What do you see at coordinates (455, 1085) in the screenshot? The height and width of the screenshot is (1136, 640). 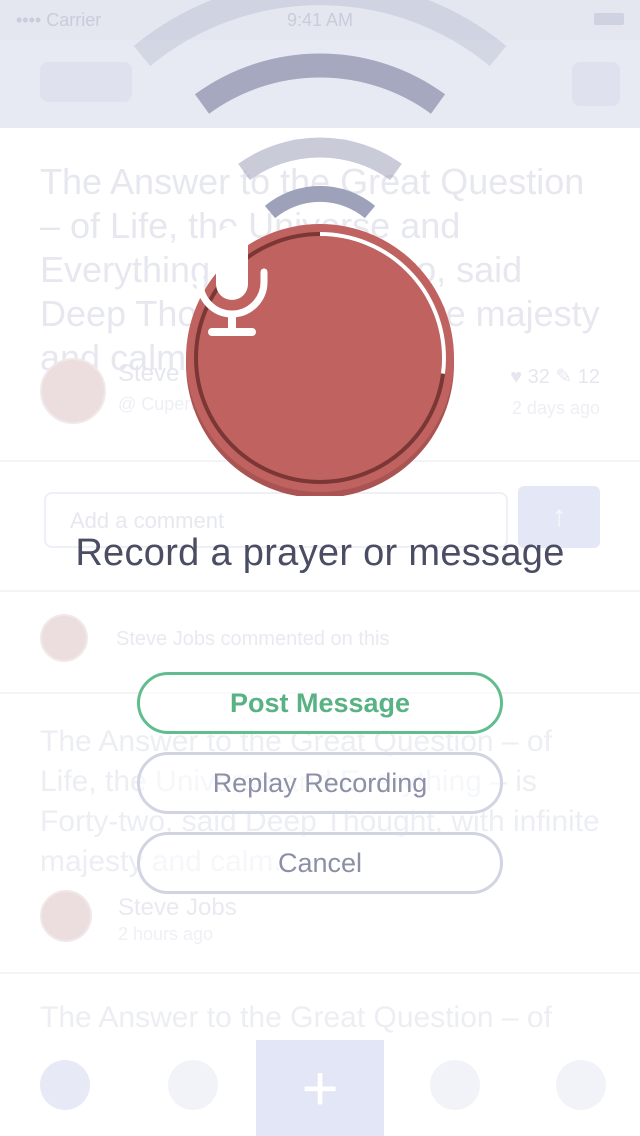 I see `bell-icon` at bounding box center [455, 1085].